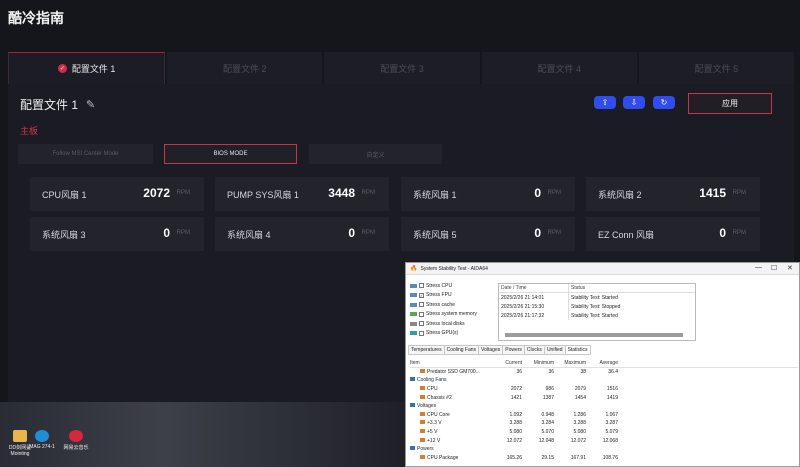  What do you see at coordinates (76, 440) in the screenshot?
I see `desktop-shortcut: 网易云音乐` at bounding box center [76, 440].